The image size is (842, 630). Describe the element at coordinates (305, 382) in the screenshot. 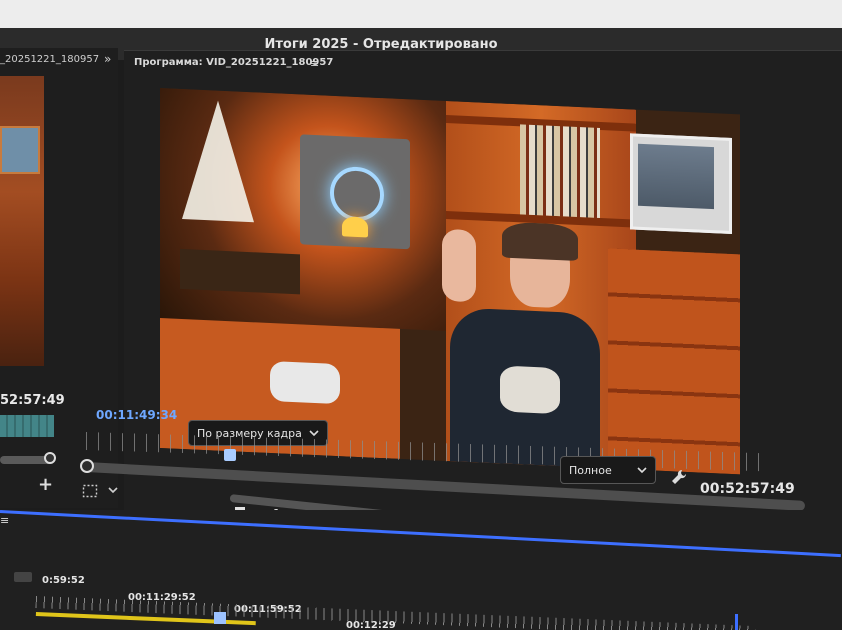

I see `video-vr-headset` at that location.